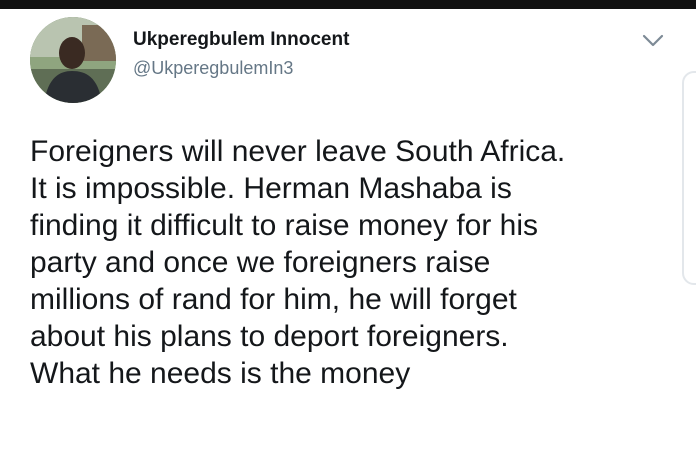 This screenshot has width=696, height=454. I want to click on chevron-down-icon, so click(653, 40).